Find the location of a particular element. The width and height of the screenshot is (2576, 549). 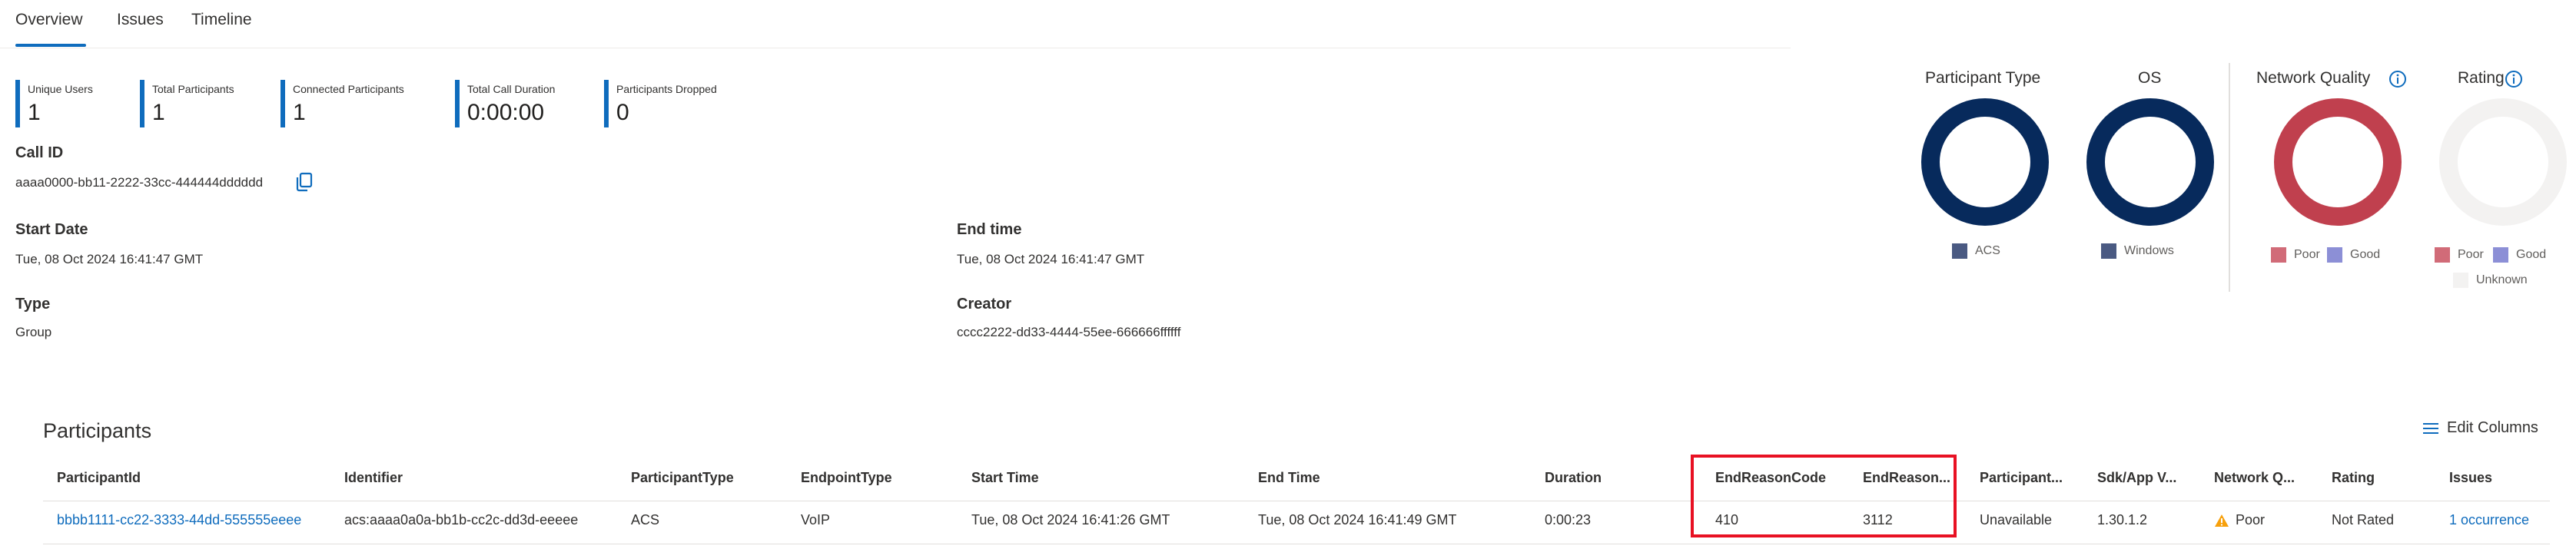

stat-connected-participants: Connected Participants 1 is located at coordinates (342, 103).